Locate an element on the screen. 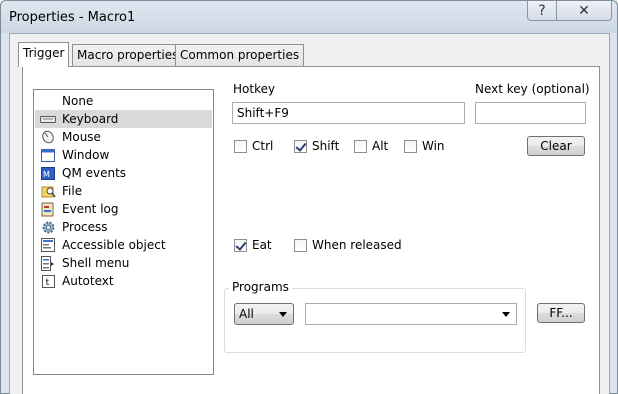 The height and width of the screenshot is (394, 618). shift-checkbox: Shift is located at coordinates (316, 146).